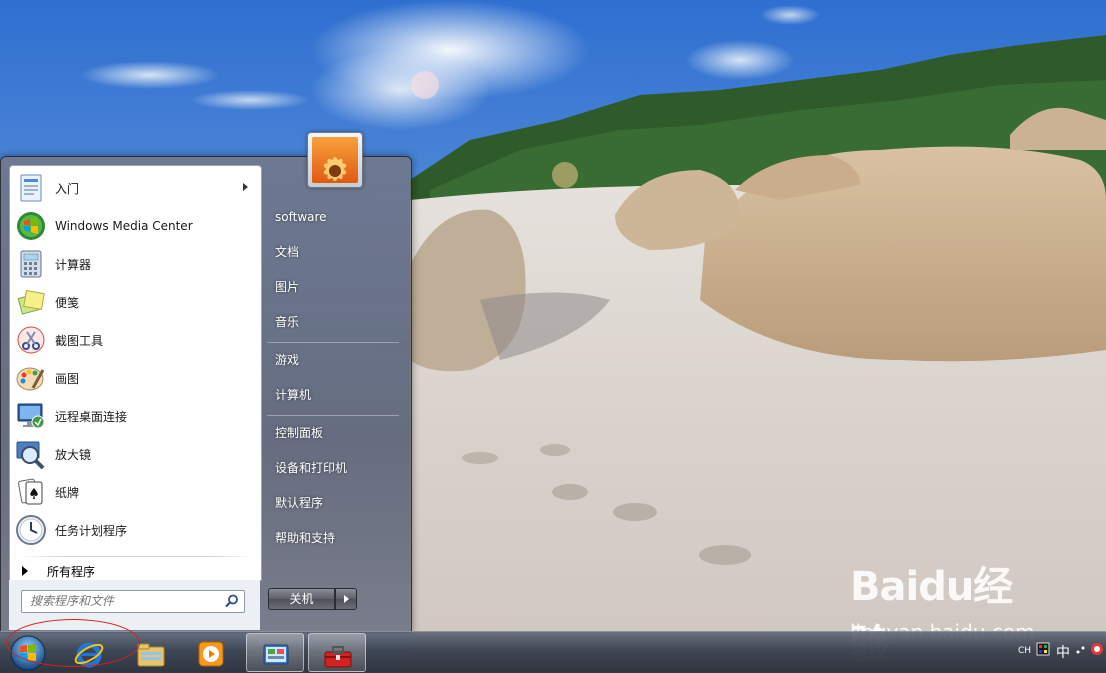 Image resolution: width=1106 pixels, height=673 pixels. What do you see at coordinates (91, 416) in the screenshot?
I see `program-label: 远程桌面连接` at bounding box center [91, 416].